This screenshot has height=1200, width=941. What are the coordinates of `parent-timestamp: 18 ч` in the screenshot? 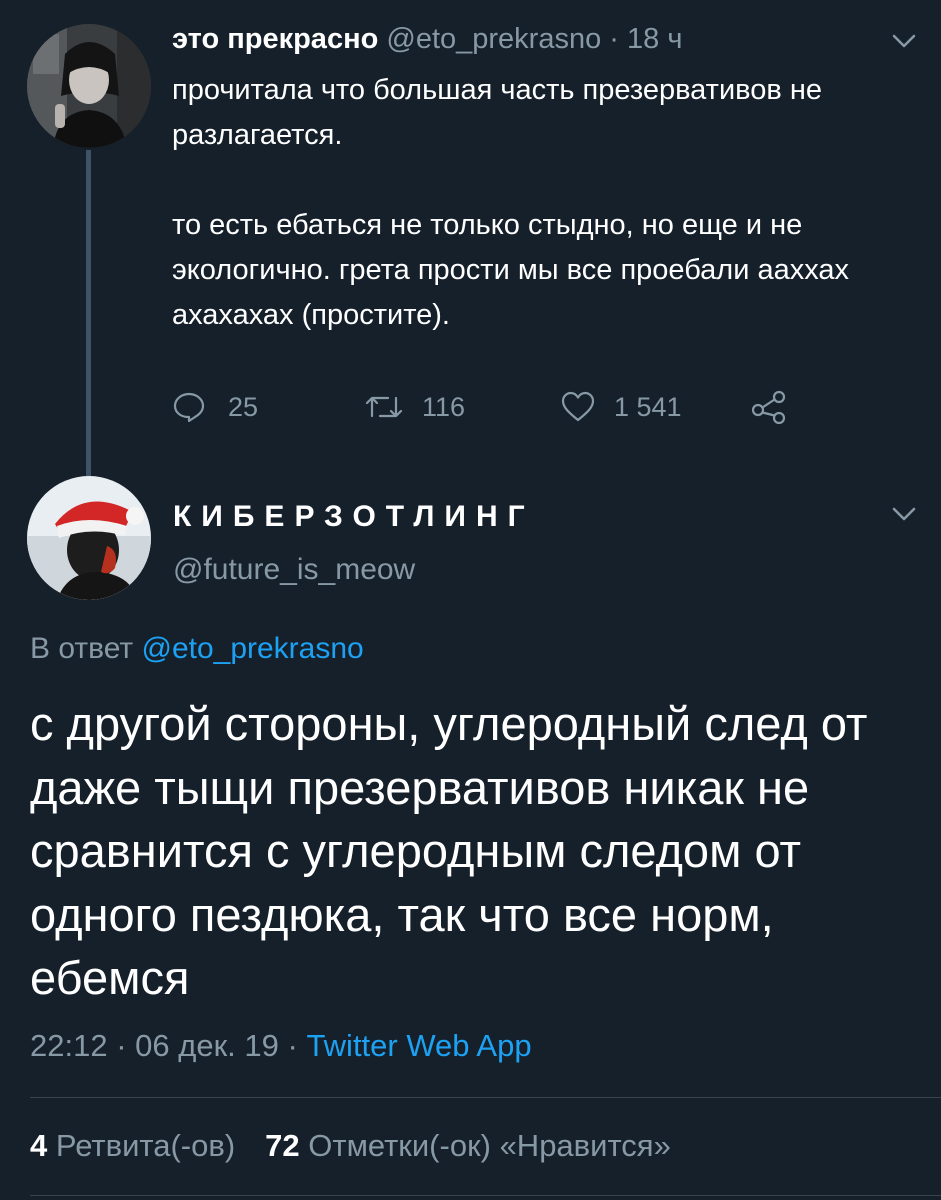 It's located at (654, 39).